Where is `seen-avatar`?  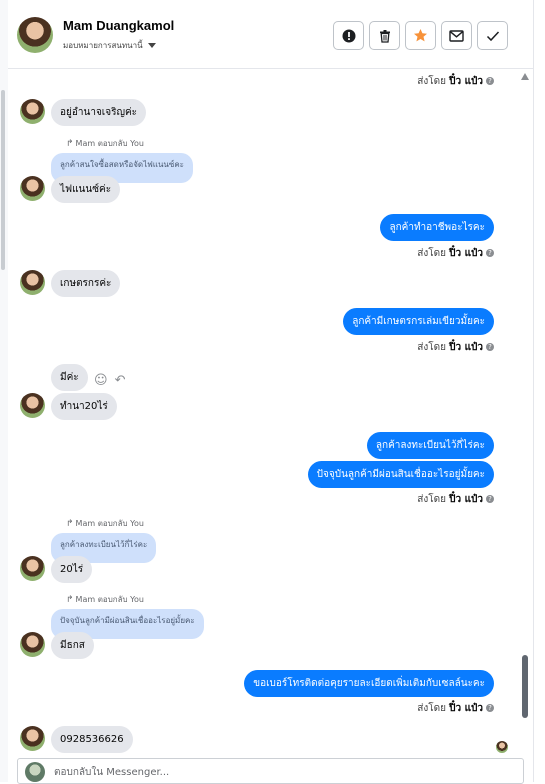
seen-avatar is located at coordinates (502, 747).